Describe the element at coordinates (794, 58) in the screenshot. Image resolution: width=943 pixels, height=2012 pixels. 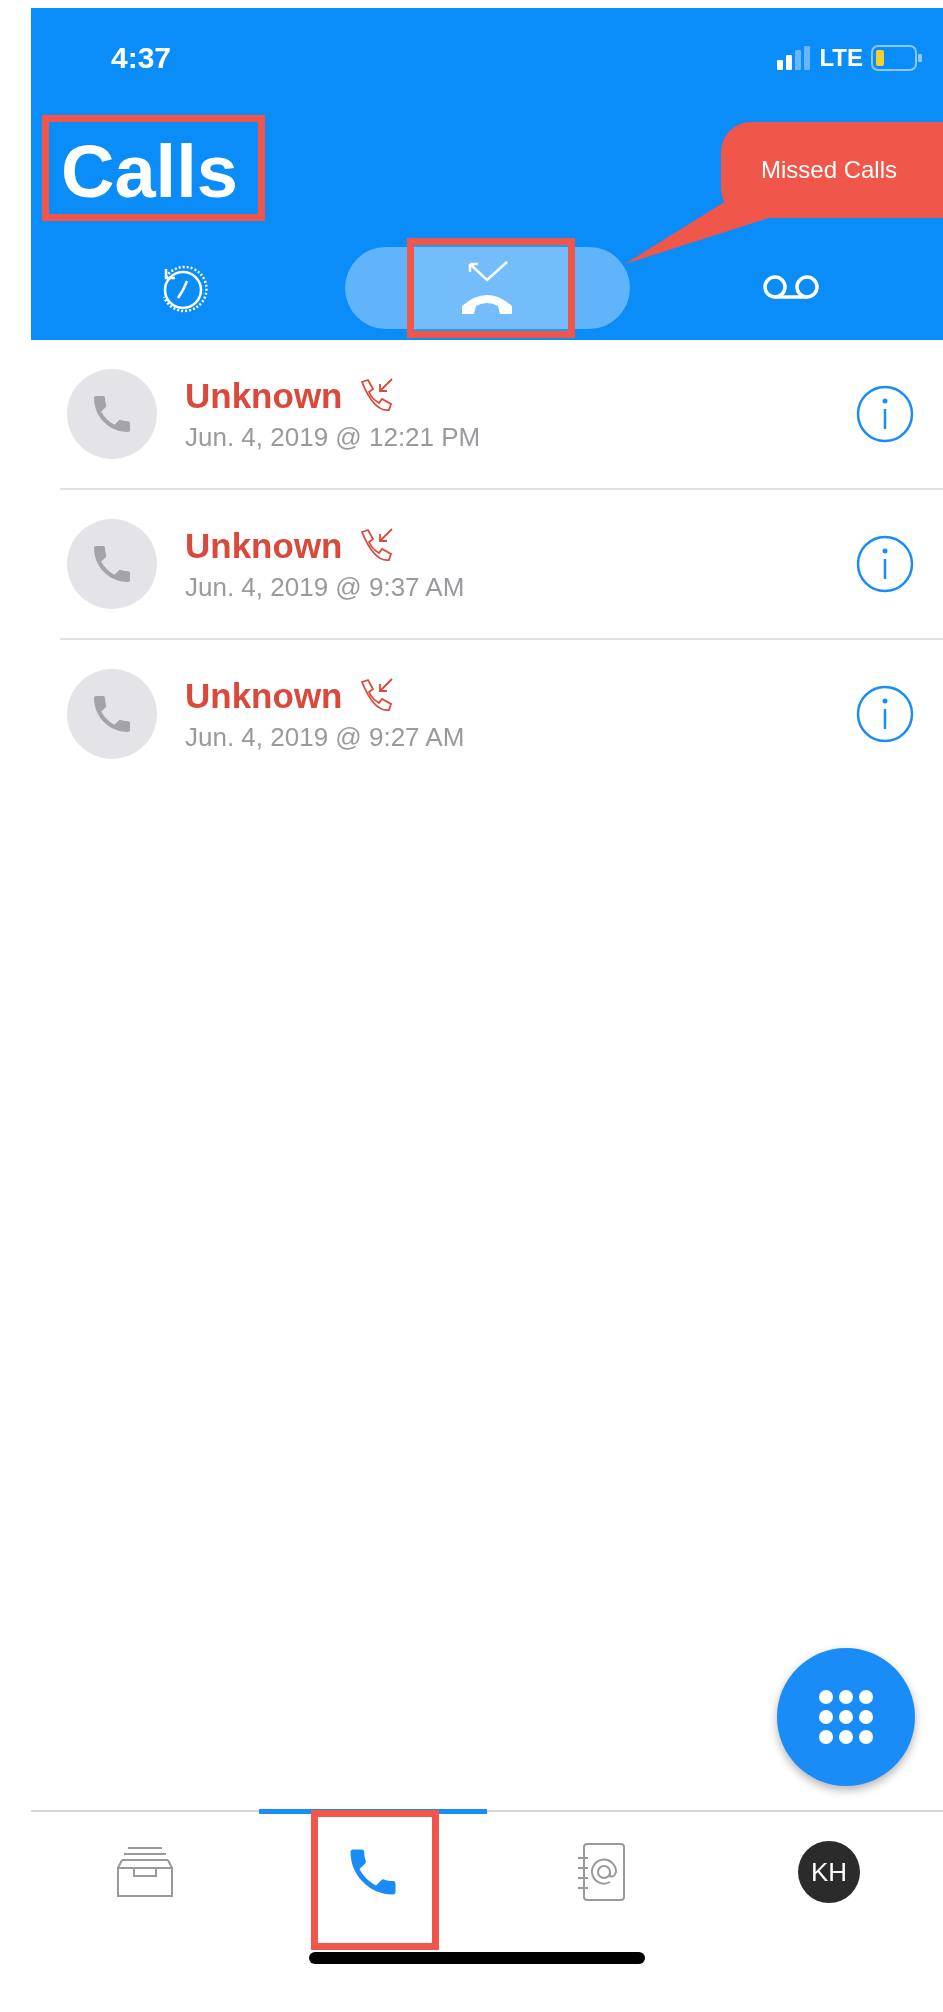
I see `signal-icon` at that location.